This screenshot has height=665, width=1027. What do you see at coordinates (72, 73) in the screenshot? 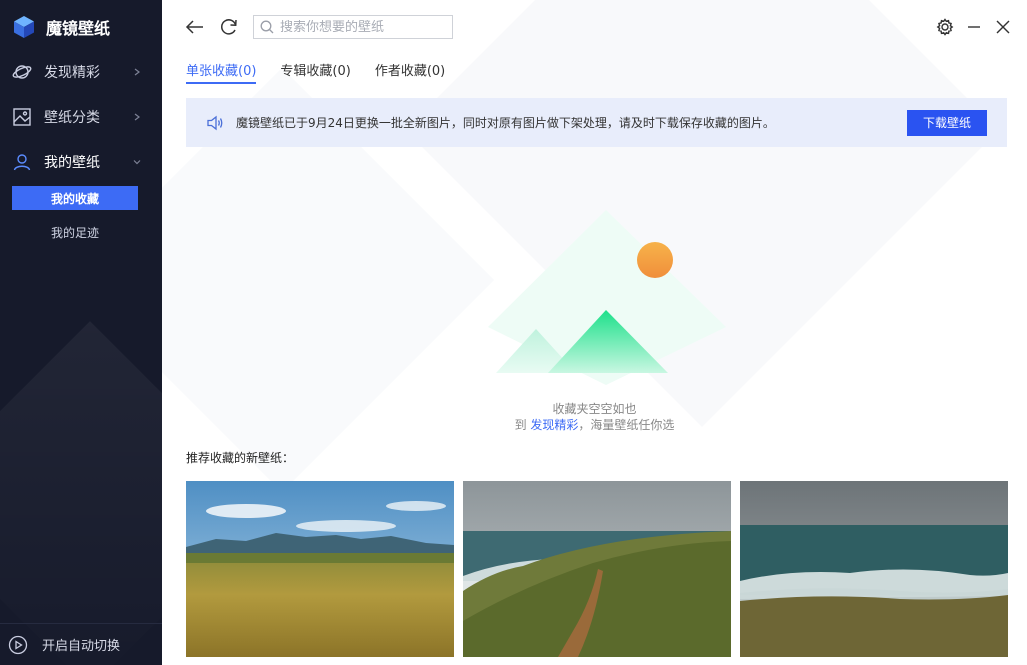
I see `sidebar-item-label: 发现精彩` at bounding box center [72, 73].